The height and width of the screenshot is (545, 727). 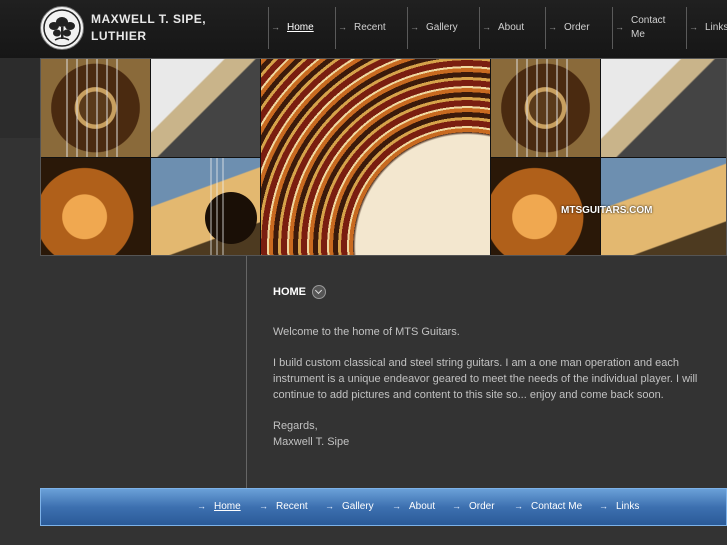 I want to click on footer-nav-item-order: → Order, so click(x=473, y=506).